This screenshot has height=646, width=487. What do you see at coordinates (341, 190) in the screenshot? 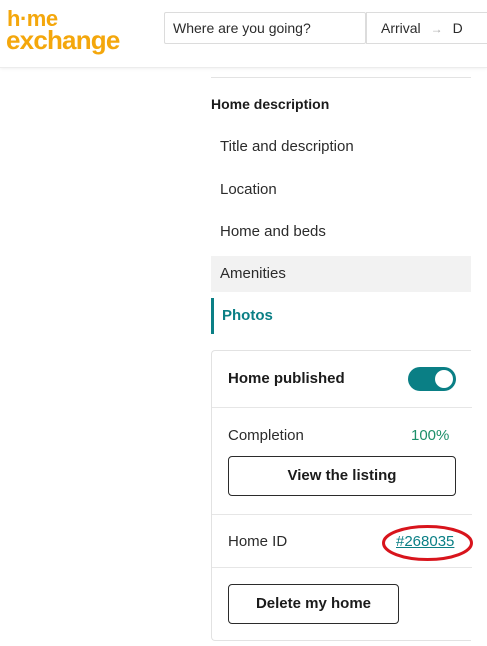
I see `sidebar-item-location: Location` at bounding box center [341, 190].